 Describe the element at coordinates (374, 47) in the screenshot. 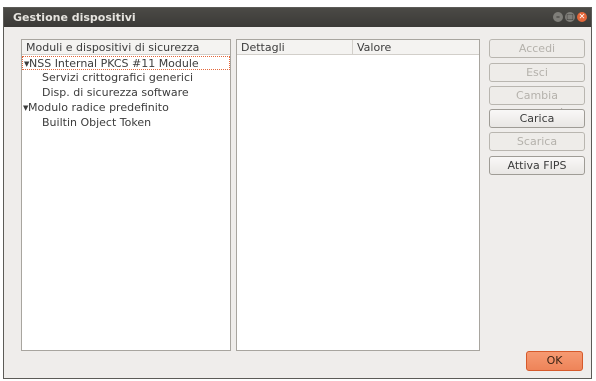

I see `value-column-header-label: Valore` at that location.